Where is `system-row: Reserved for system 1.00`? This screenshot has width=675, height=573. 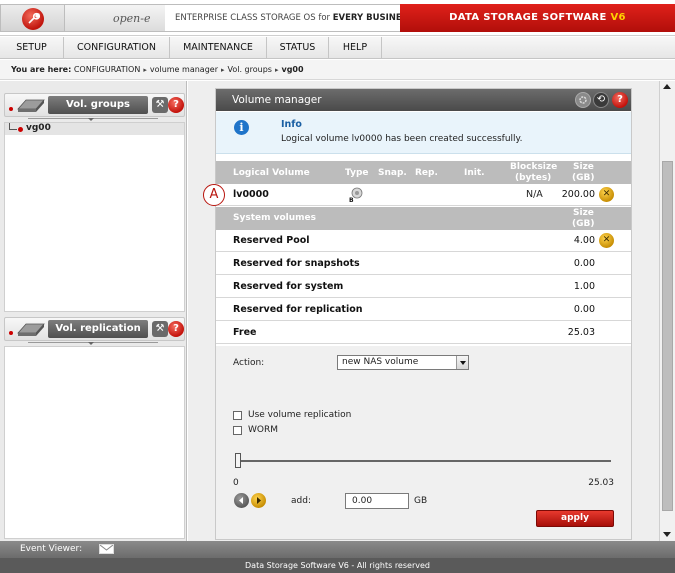 system-row: Reserved for system 1.00 is located at coordinates (423, 287).